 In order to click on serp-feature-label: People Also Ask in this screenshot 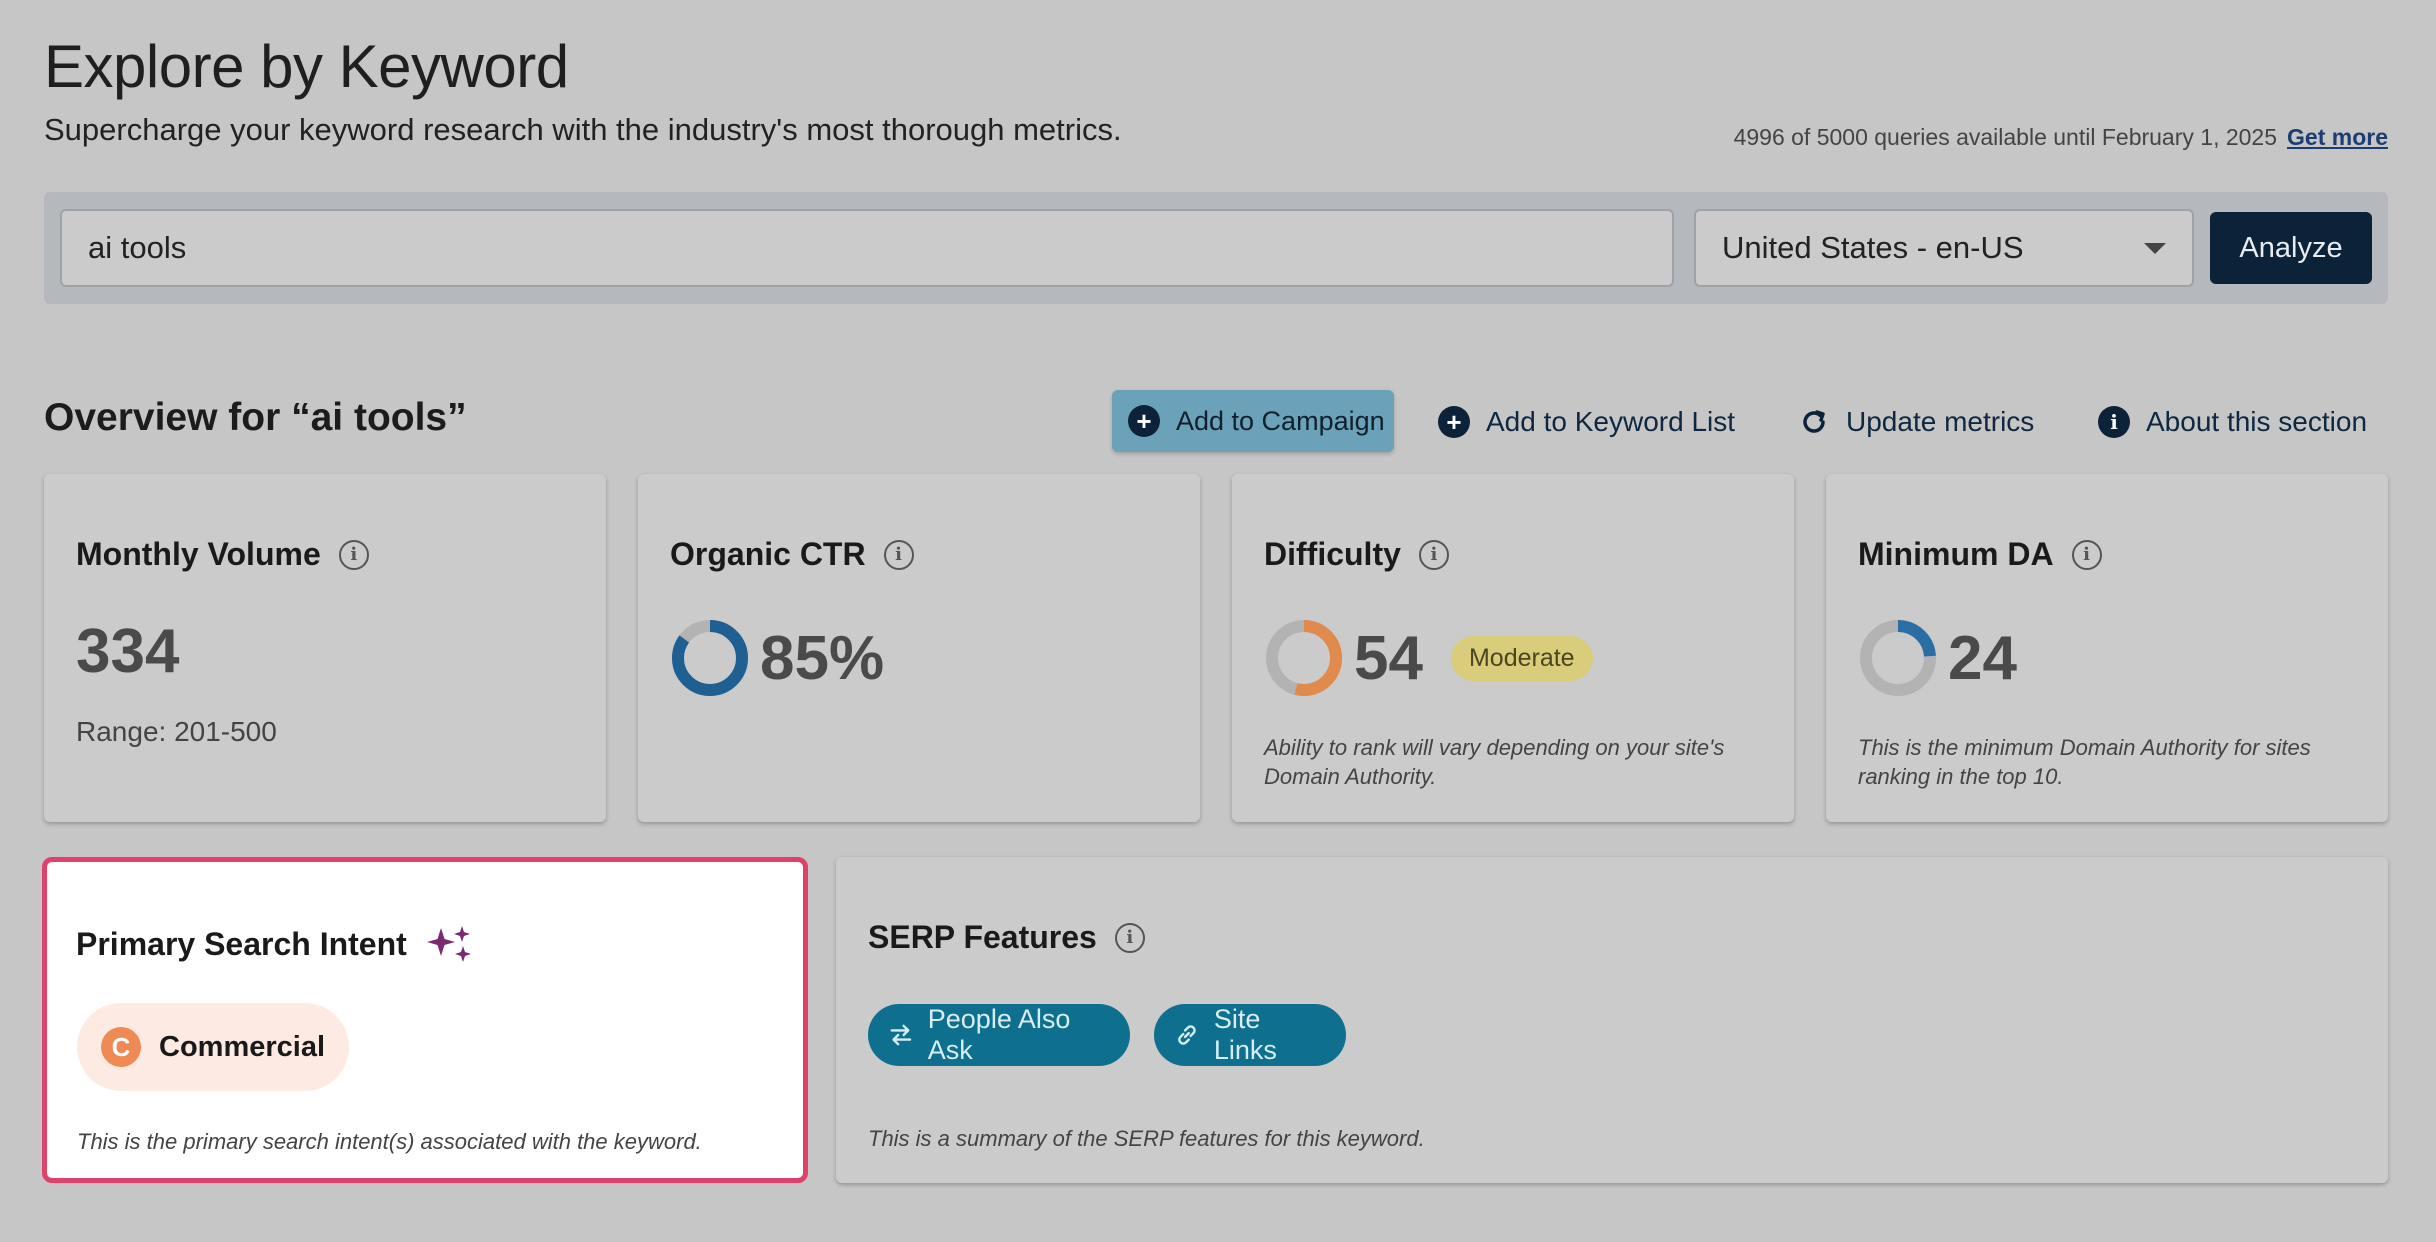, I will do `click(999, 1034)`.